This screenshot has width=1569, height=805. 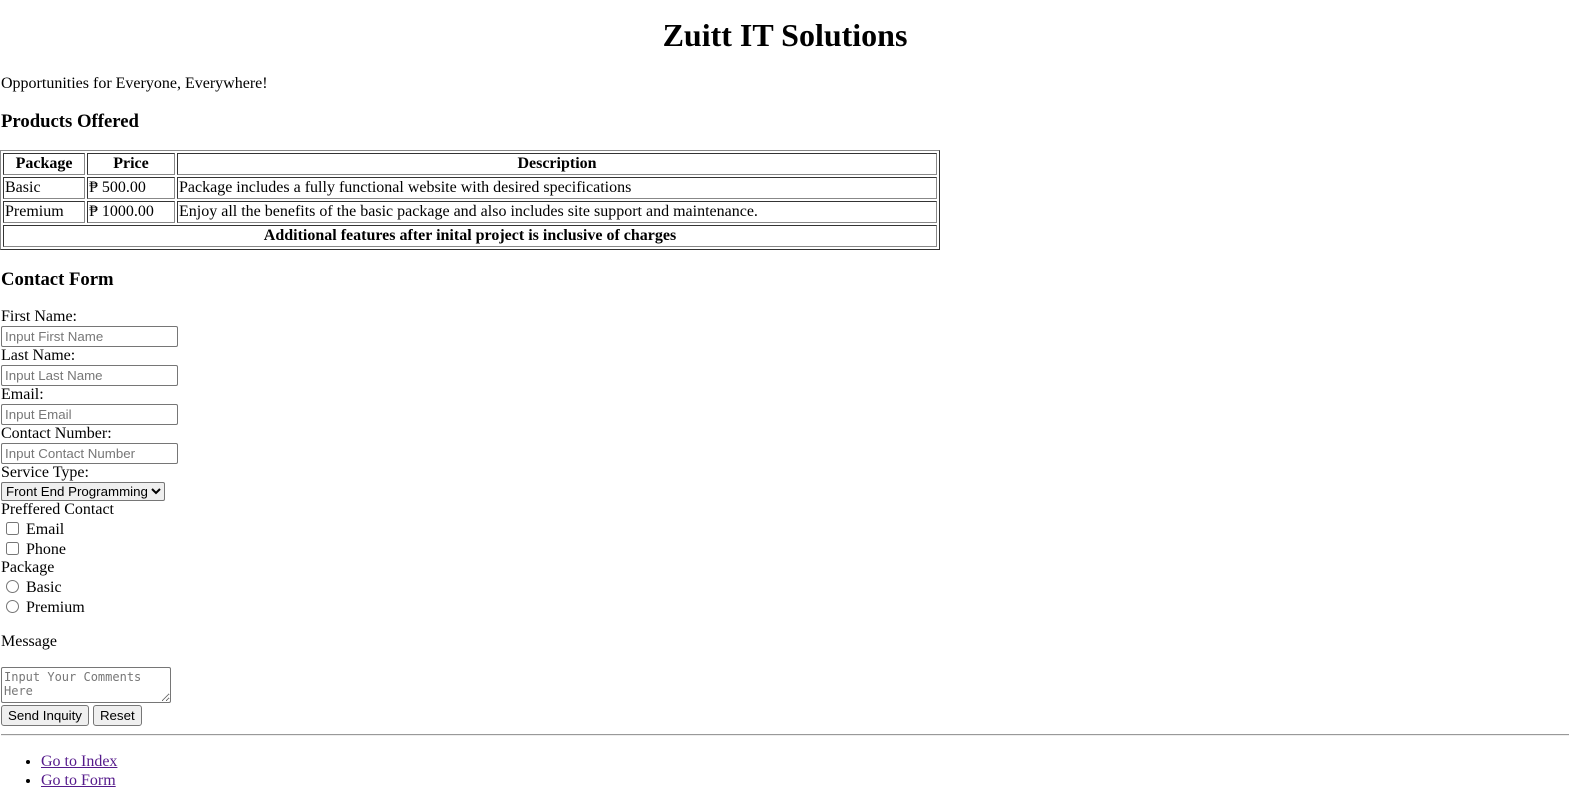 I want to click on last-name-label: Last Name:, so click(x=38, y=355).